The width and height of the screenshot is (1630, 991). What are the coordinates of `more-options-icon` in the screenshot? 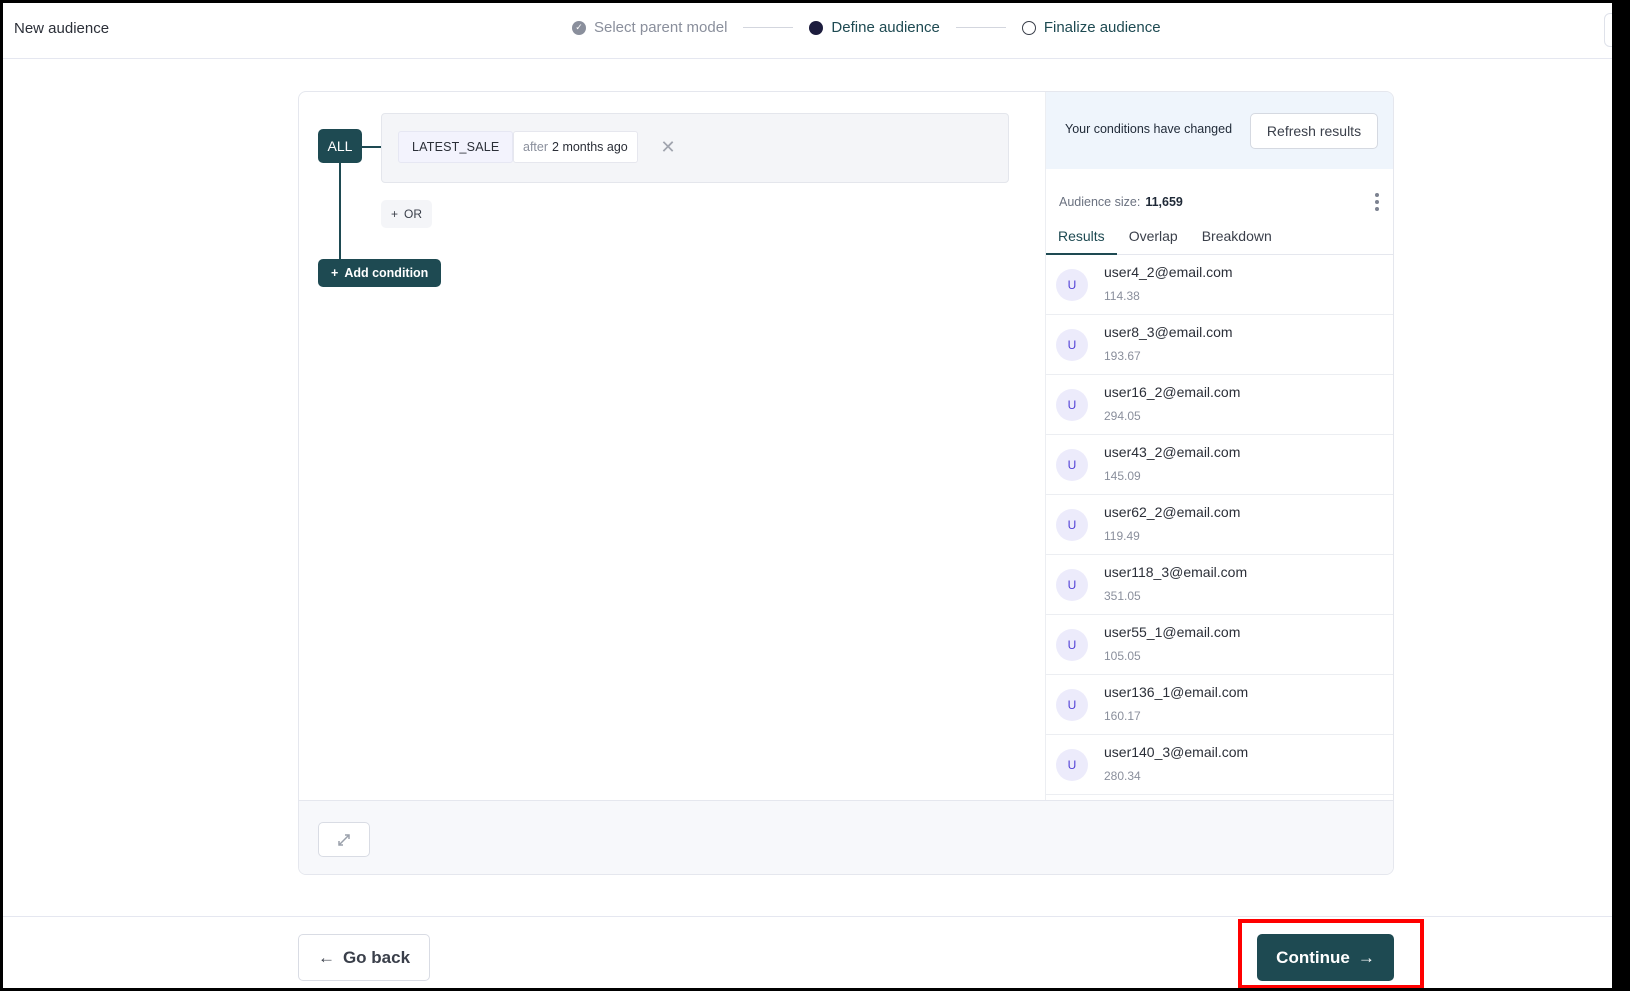 It's located at (1377, 202).